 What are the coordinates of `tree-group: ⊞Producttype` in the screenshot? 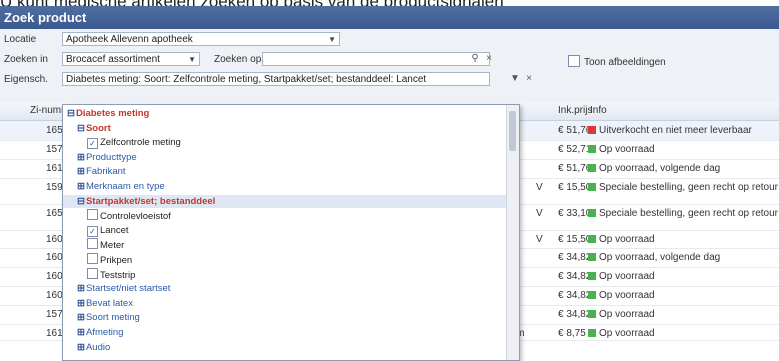 It's located at (290, 157).